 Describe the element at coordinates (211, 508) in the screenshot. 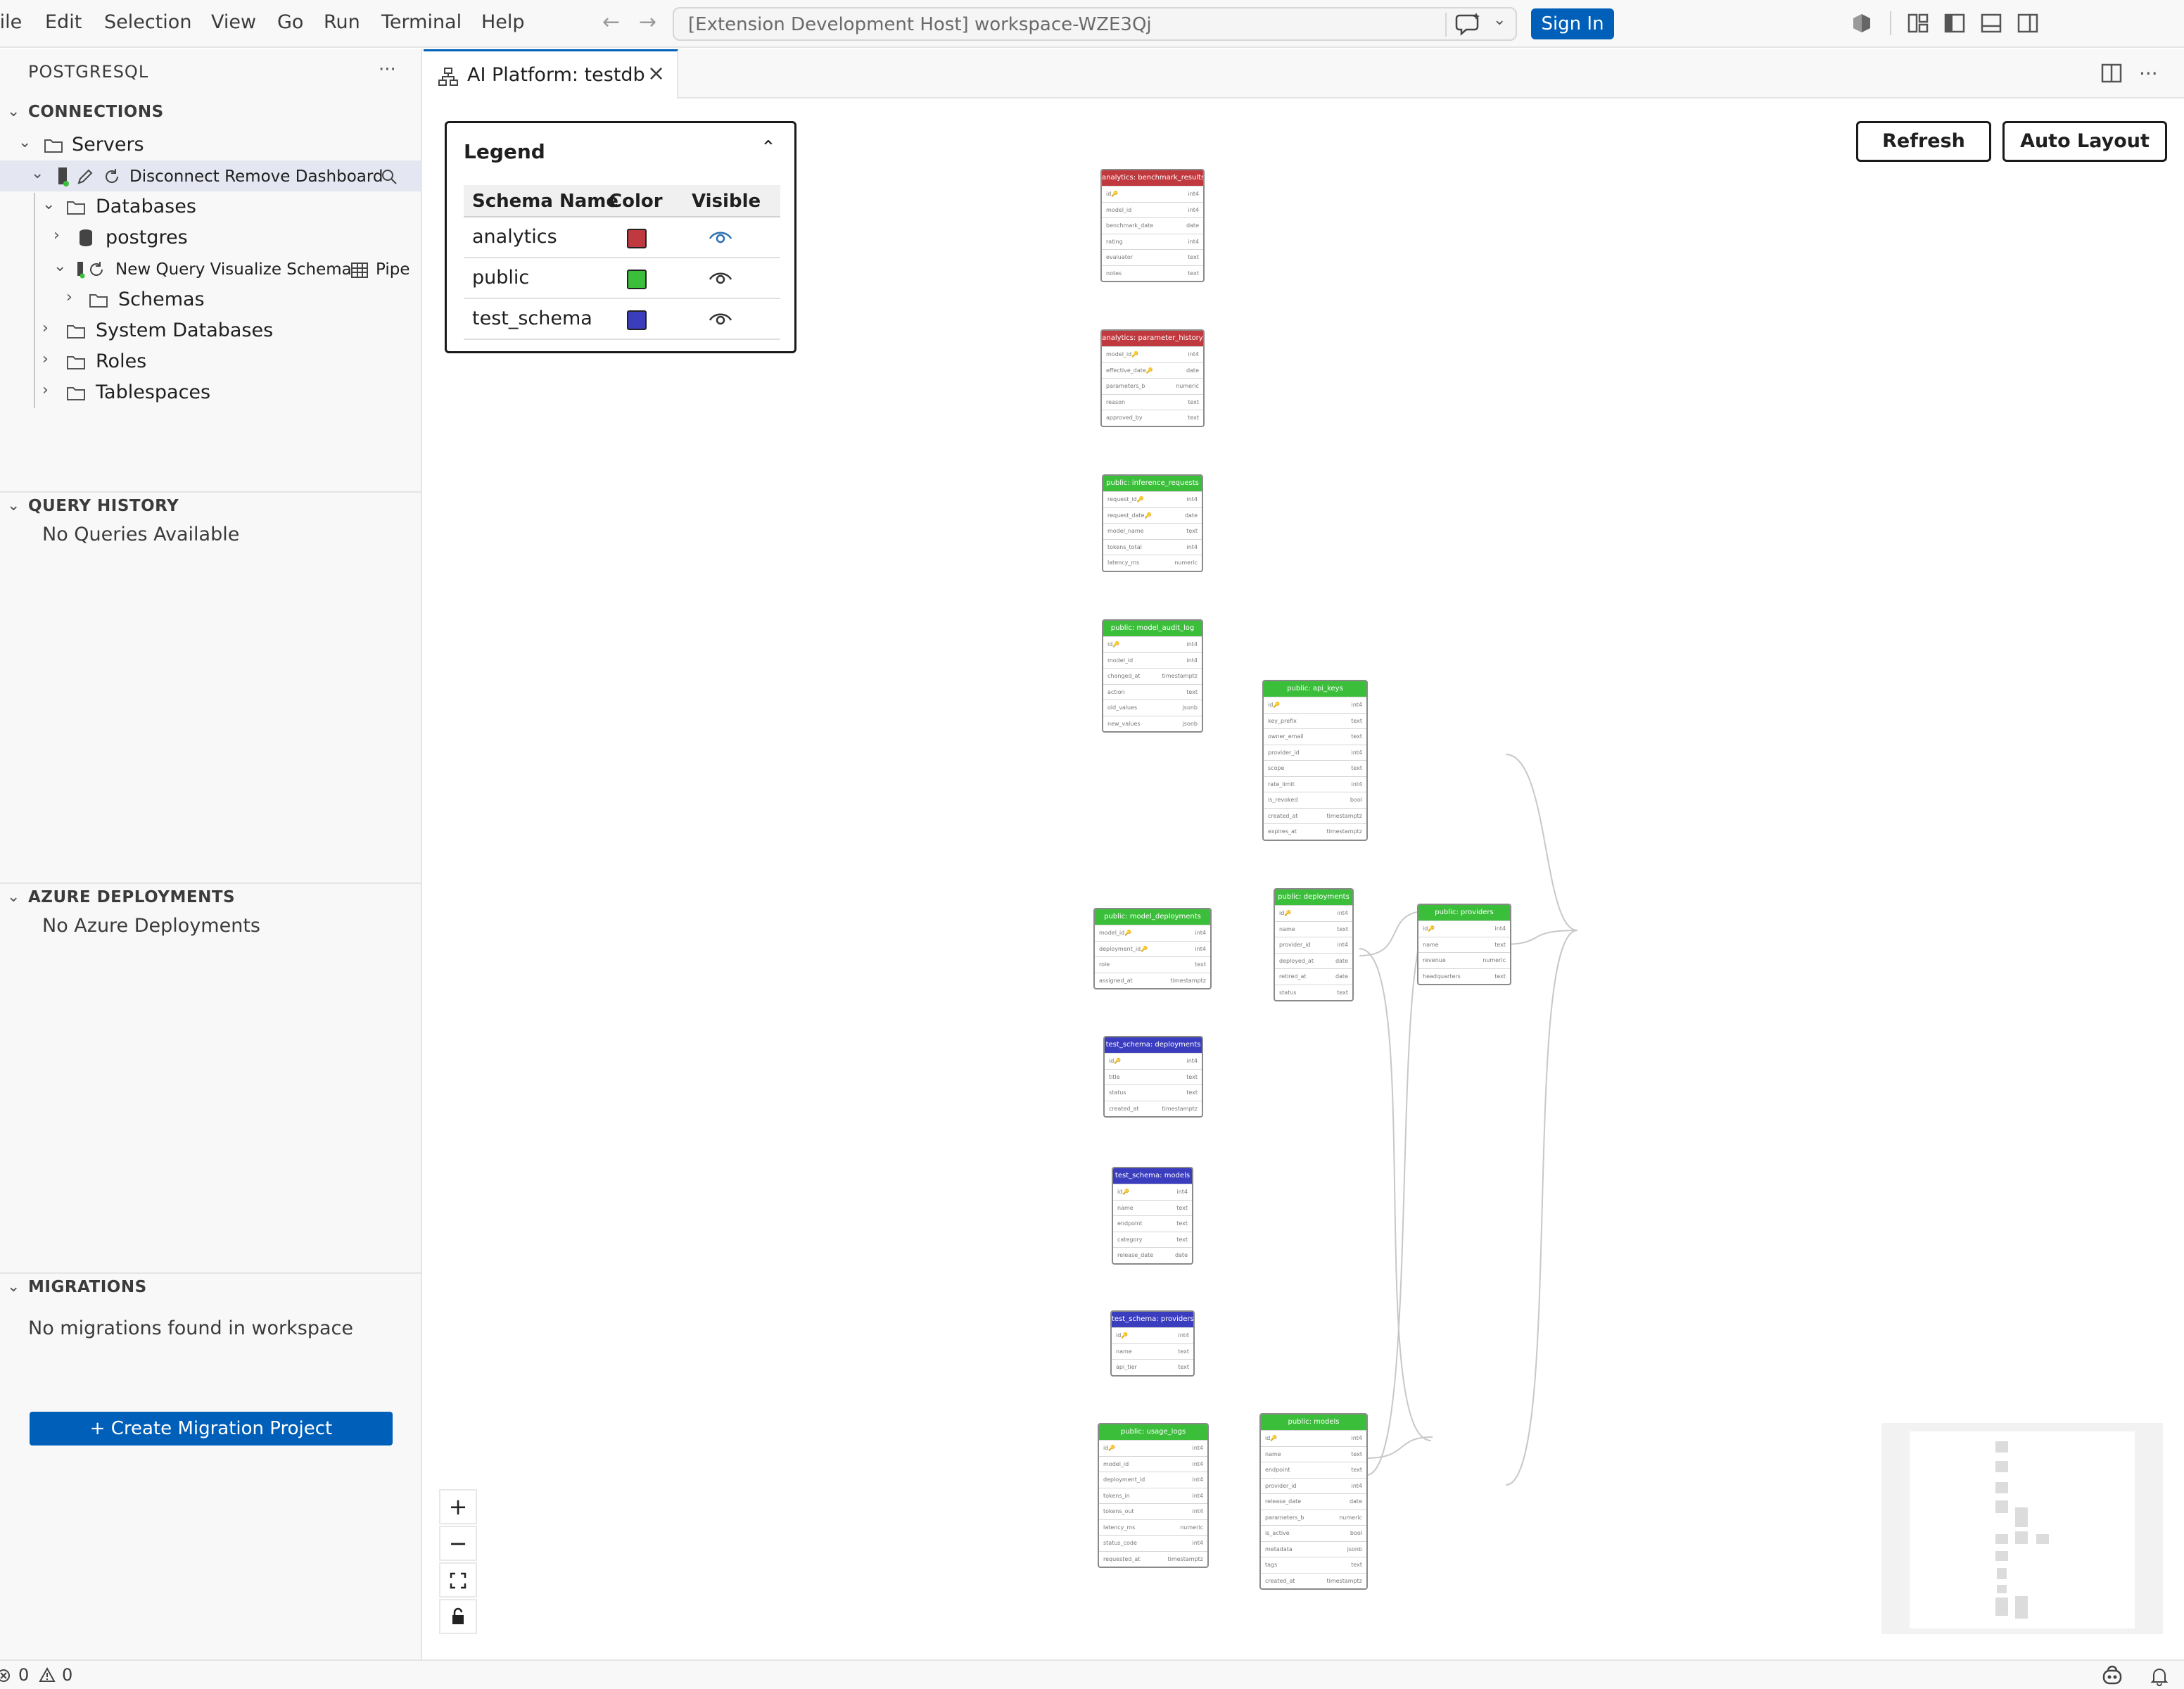

I see `query-history-header: ⌄ QUERY HISTORY` at that location.